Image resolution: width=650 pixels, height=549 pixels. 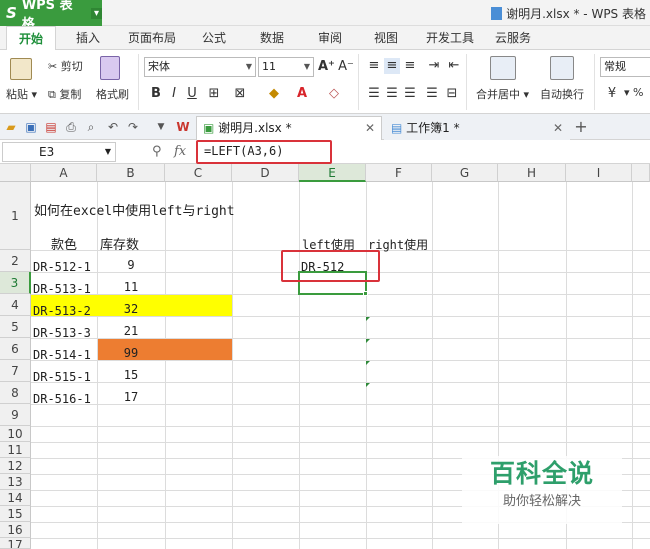 I want to click on number-format-select: 常规, so click(x=625, y=67).